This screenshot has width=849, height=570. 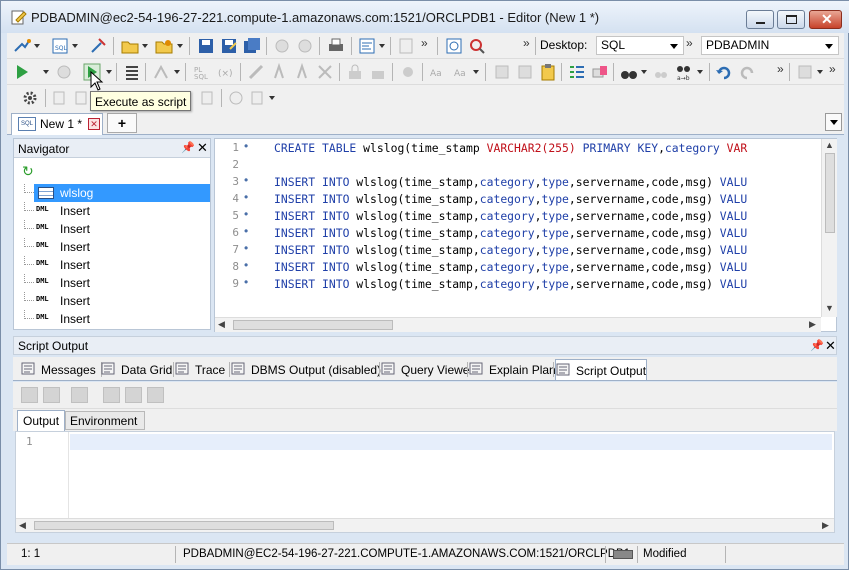 What do you see at coordinates (130, 46) in the screenshot?
I see `open-folder-icon` at bounding box center [130, 46].